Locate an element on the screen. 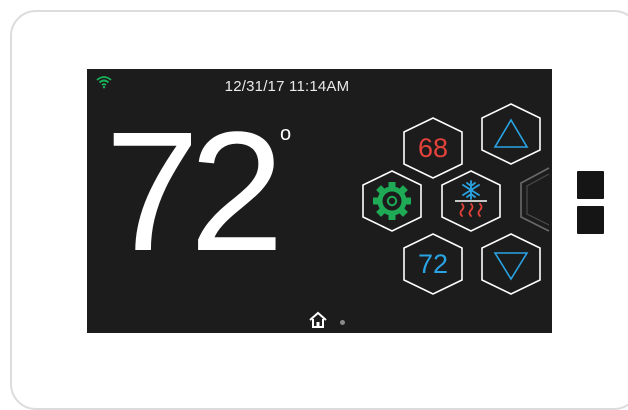 The image size is (628, 410). settings-button is located at coordinates (392, 201).